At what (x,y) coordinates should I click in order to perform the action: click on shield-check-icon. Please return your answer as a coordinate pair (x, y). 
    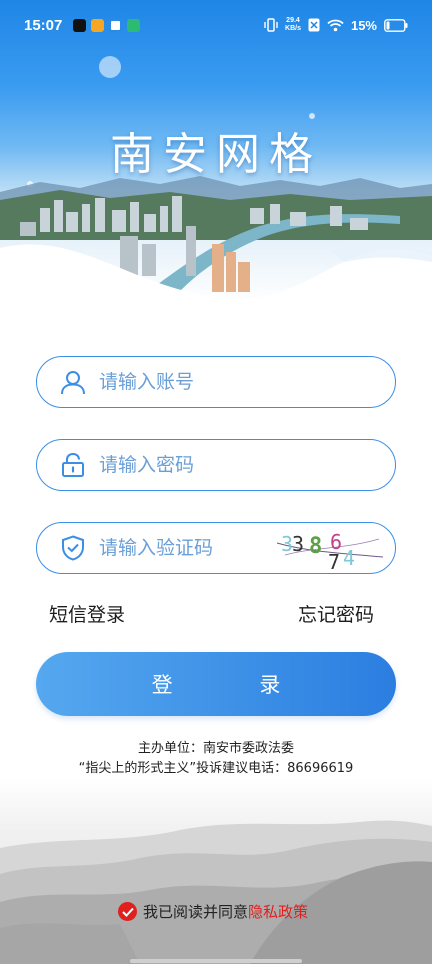
    Looking at the image, I should click on (73, 548).